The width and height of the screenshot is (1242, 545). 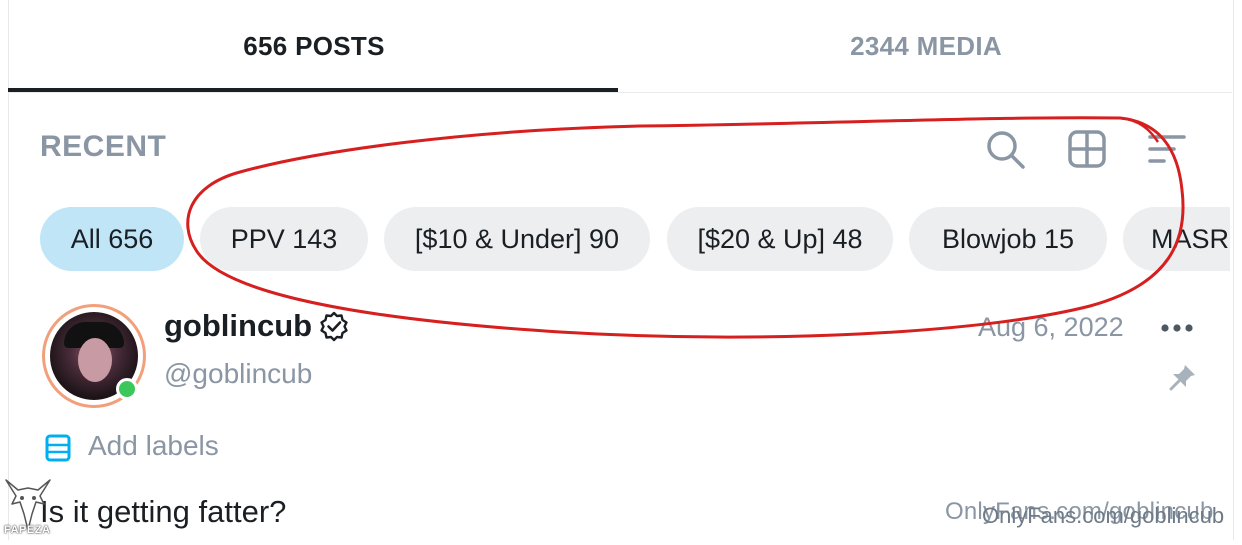 What do you see at coordinates (284, 239) in the screenshot?
I see `chip-ppv: PPV 143` at bounding box center [284, 239].